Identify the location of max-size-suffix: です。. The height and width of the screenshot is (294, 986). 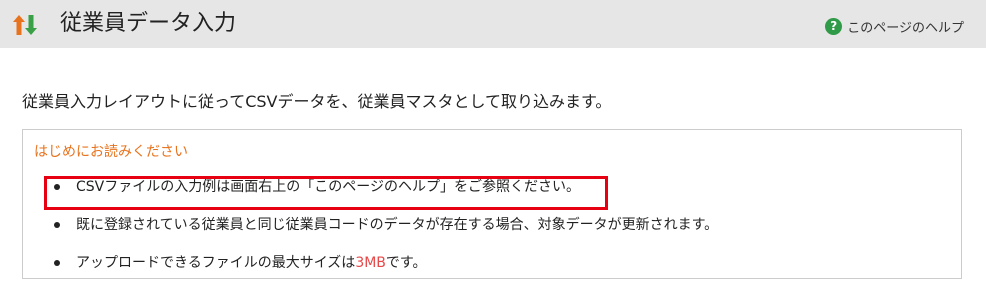
(406, 263).